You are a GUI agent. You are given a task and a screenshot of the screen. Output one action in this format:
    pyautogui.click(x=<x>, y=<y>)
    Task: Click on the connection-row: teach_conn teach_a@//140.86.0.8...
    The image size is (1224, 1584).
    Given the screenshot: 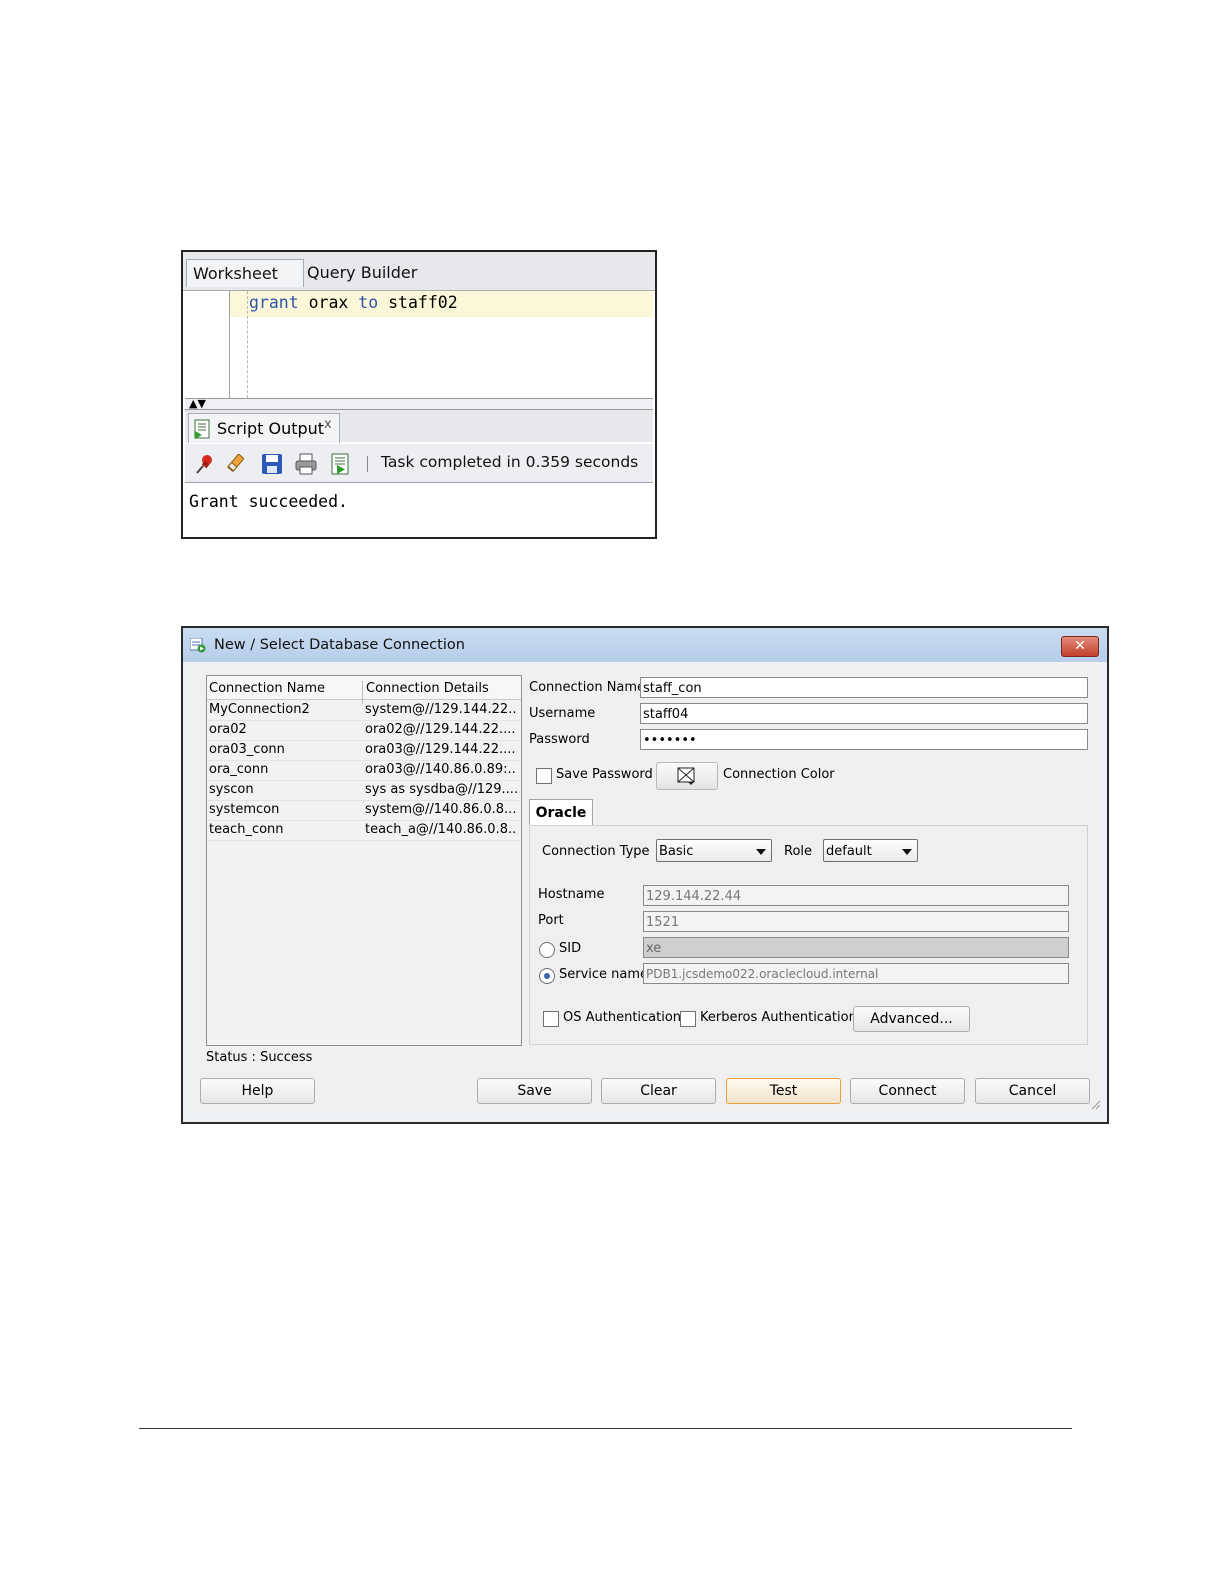 What is the action you would take?
    pyautogui.click(x=364, y=830)
    